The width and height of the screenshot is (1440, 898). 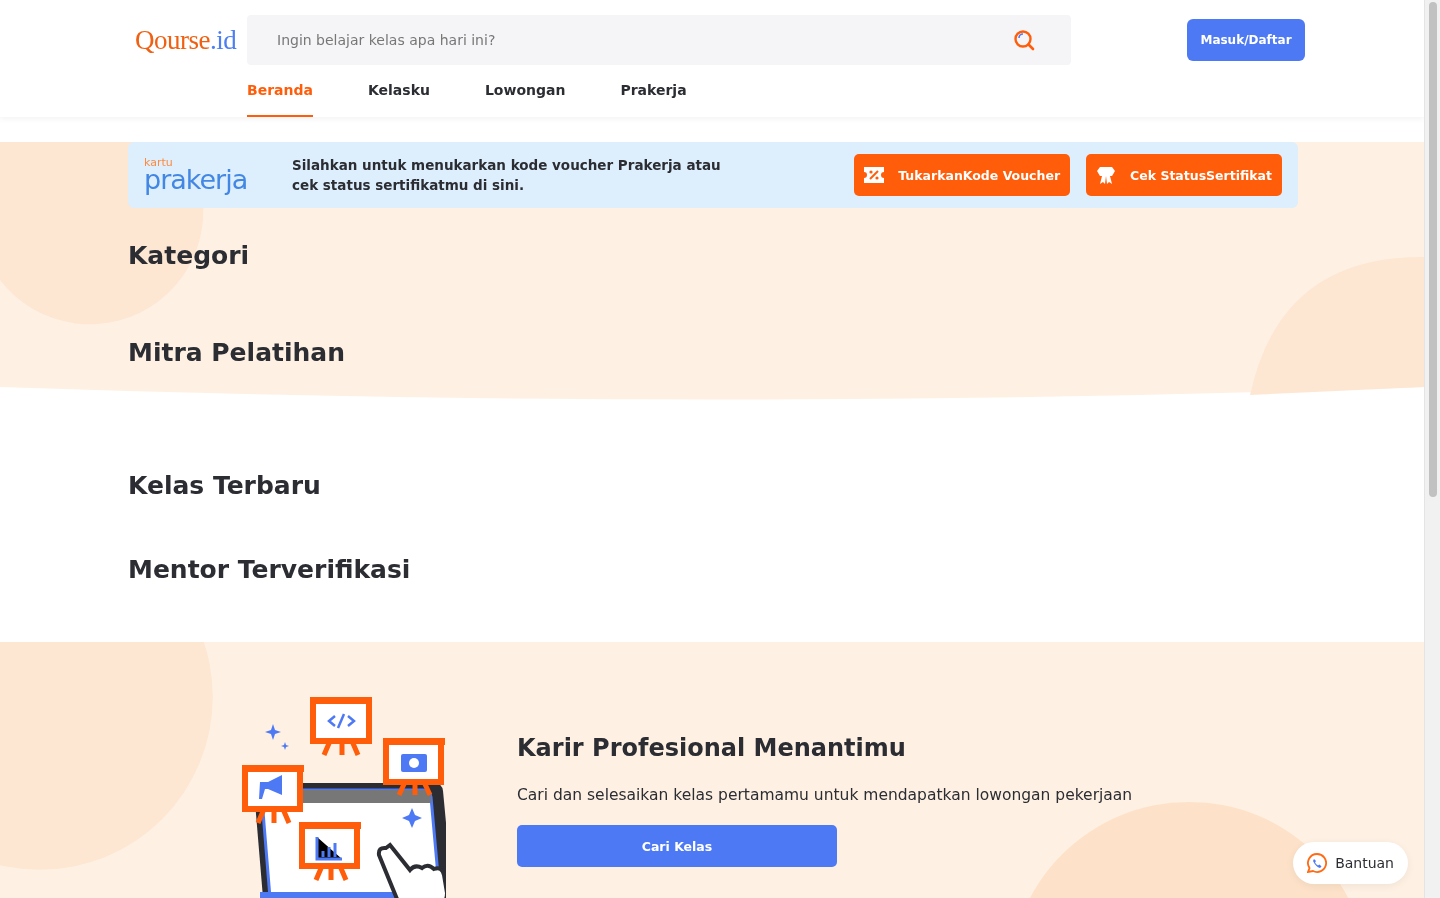 I want to click on banner-message: Silahkan untuk menukarkan kode voucher Prakerja atau cek status sertifikatmu di sini., so click(x=507, y=175).